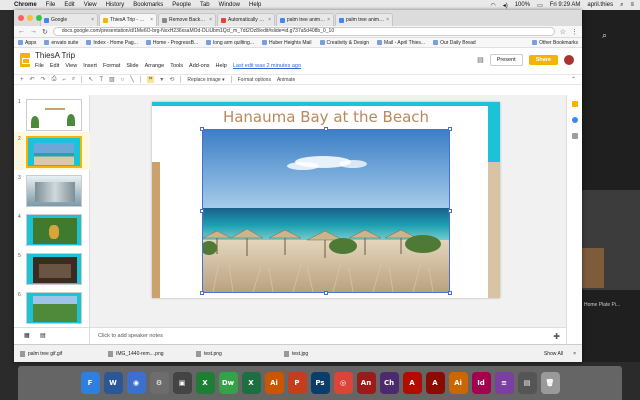 The width and height of the screenshot is (640, 400). Describe the element at coordinates (159, 383) in the screenshot. I see `system-preferences-icon: ⚙` at that location.